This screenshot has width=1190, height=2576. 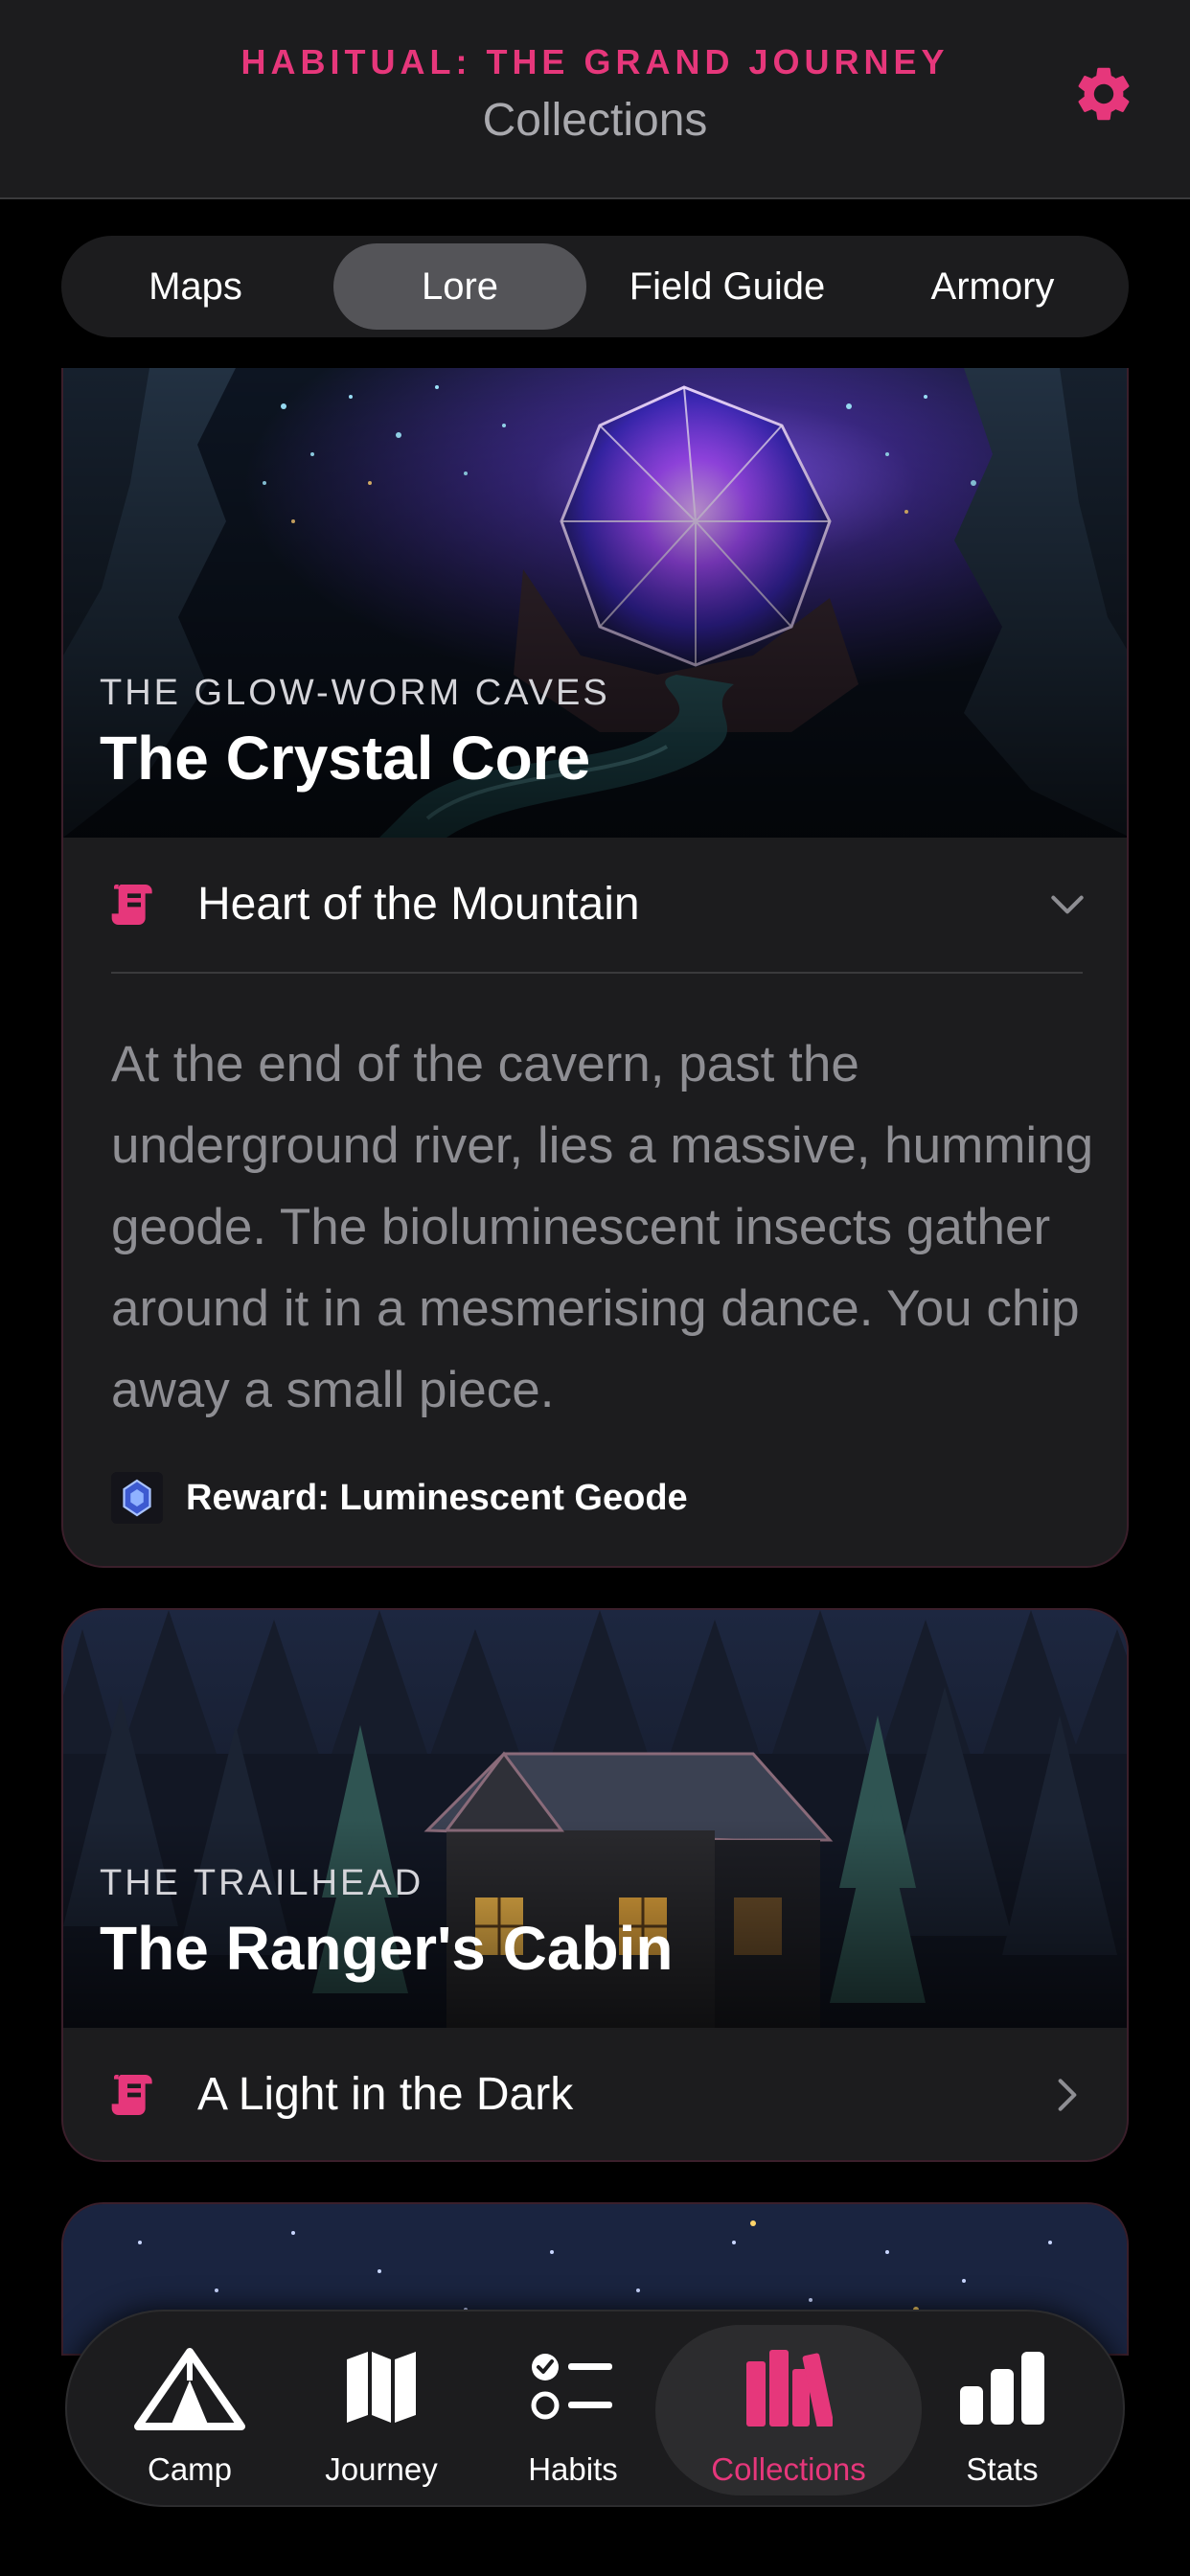 I want to click on chevron-right-icon, so click(x=1067, y=2095).